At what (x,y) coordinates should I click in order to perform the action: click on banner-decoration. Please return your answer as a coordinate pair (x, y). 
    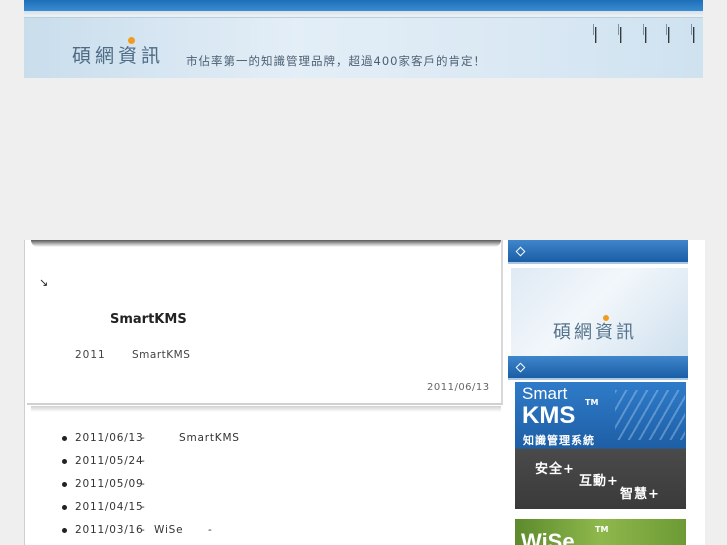
    Looking at the image, I should click on (650, 415).